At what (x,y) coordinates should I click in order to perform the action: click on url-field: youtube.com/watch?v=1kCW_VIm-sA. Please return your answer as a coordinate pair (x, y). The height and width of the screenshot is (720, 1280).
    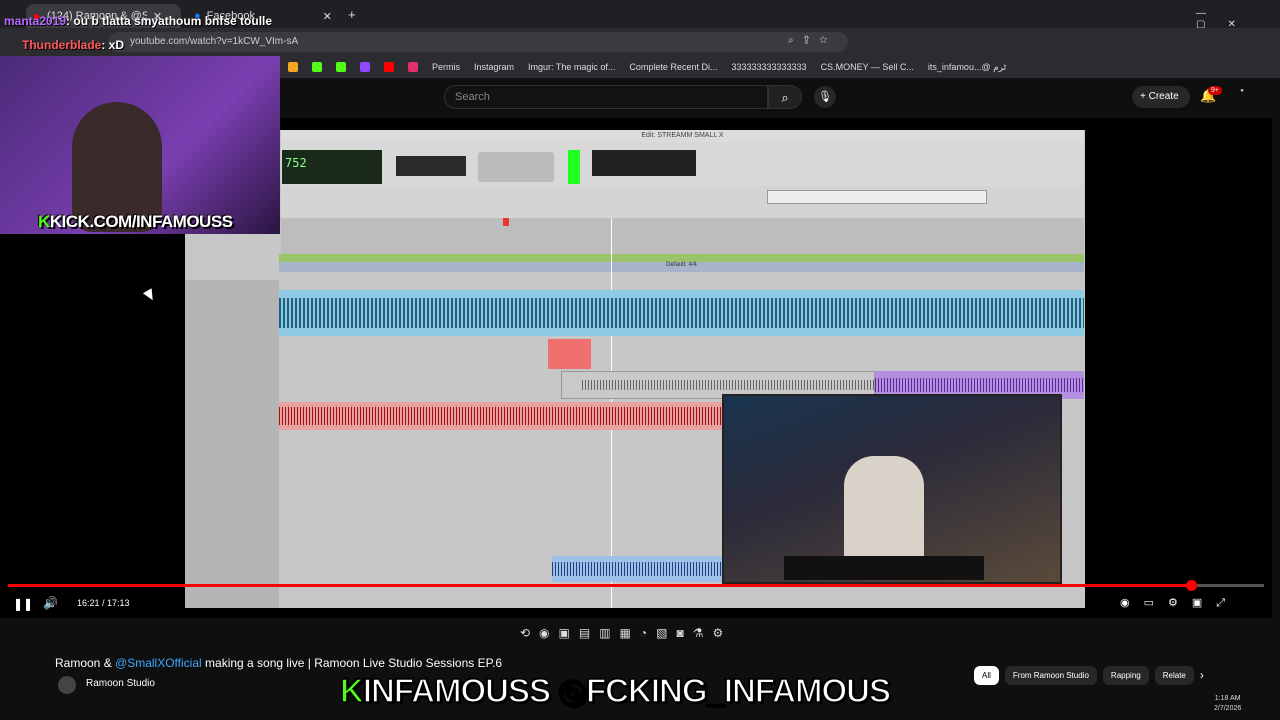
    Looking at the image, I should click on (478, 42).